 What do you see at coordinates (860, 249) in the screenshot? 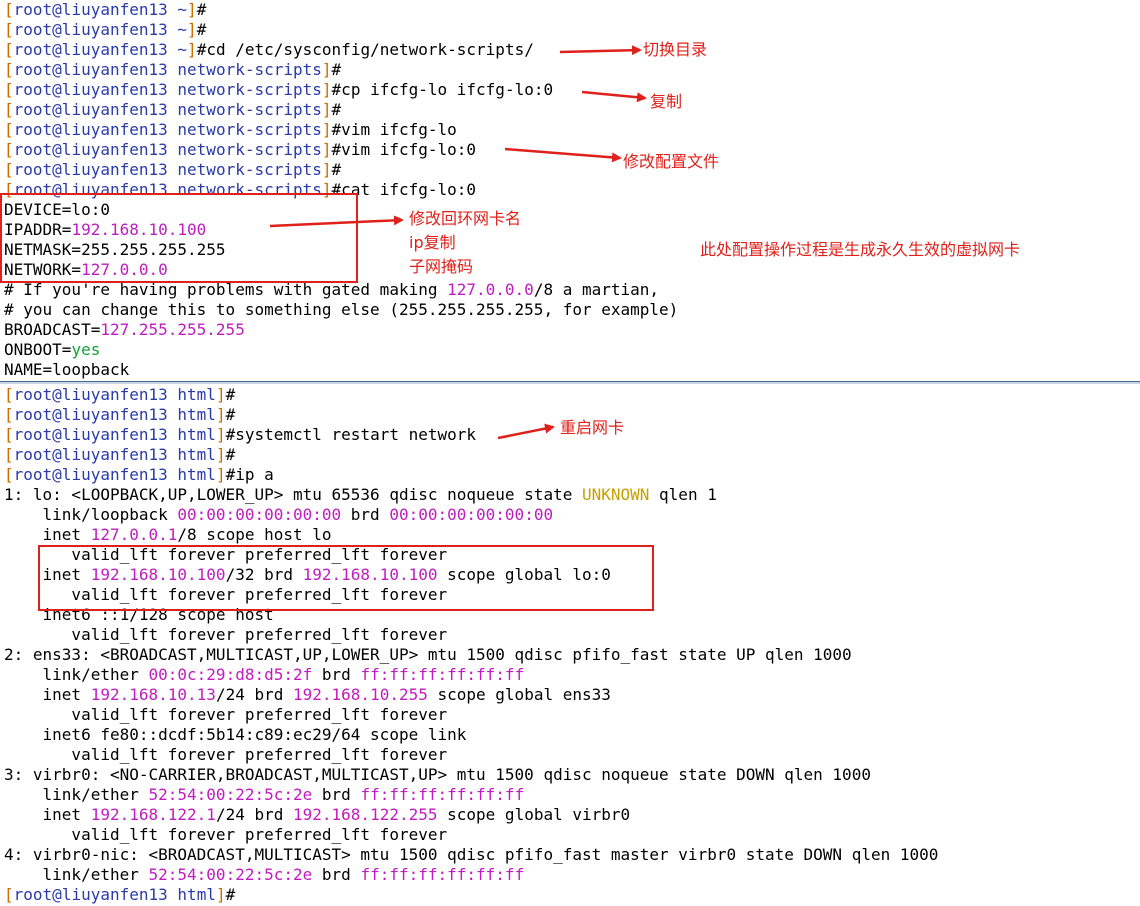
I see `annotation-summary: 此处配置操作过程是生成永久生效的虚拟网卡` at bounding box center [860, 249].